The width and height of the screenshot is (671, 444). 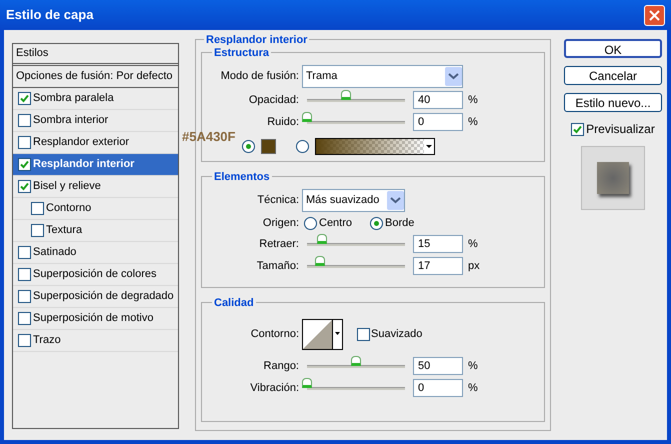 I want to click on list-item: Superposición de motivo, so click(x=95, y=319).